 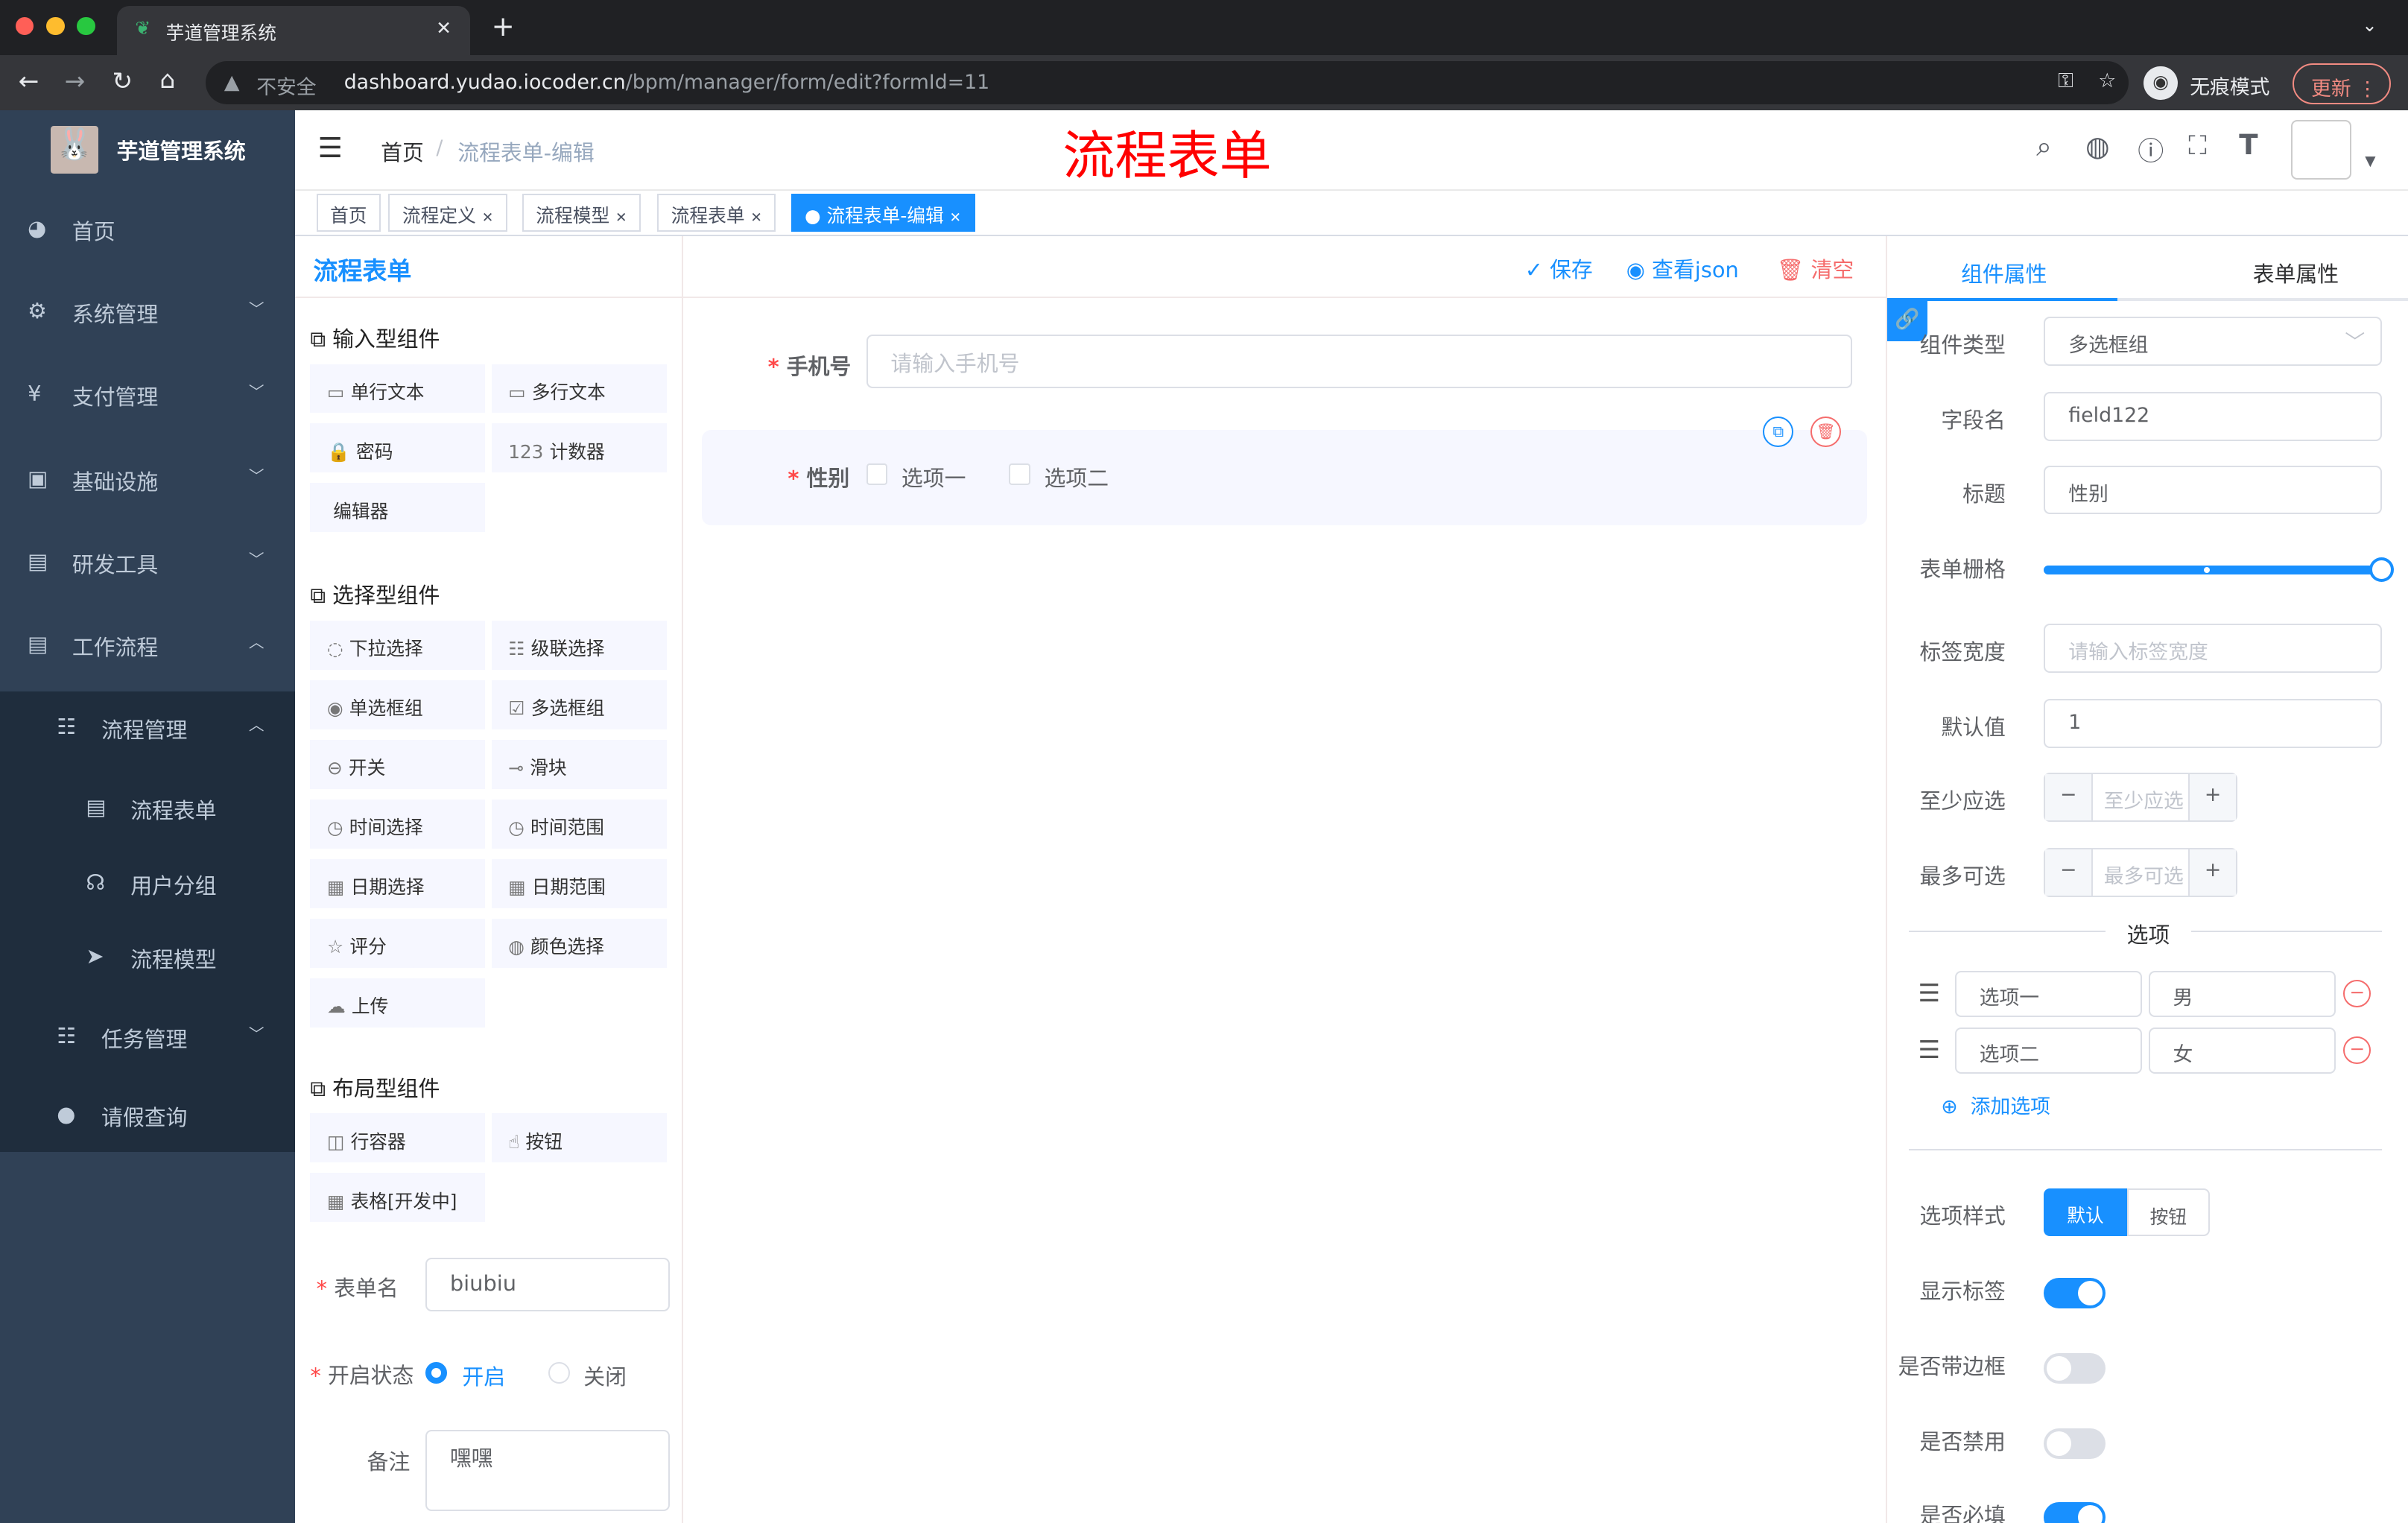 What do you see at coordinates (579, 645) in the screenshot?
I see `component-级联选择: ☷ 级联选择` at bounding box center [579, 645].